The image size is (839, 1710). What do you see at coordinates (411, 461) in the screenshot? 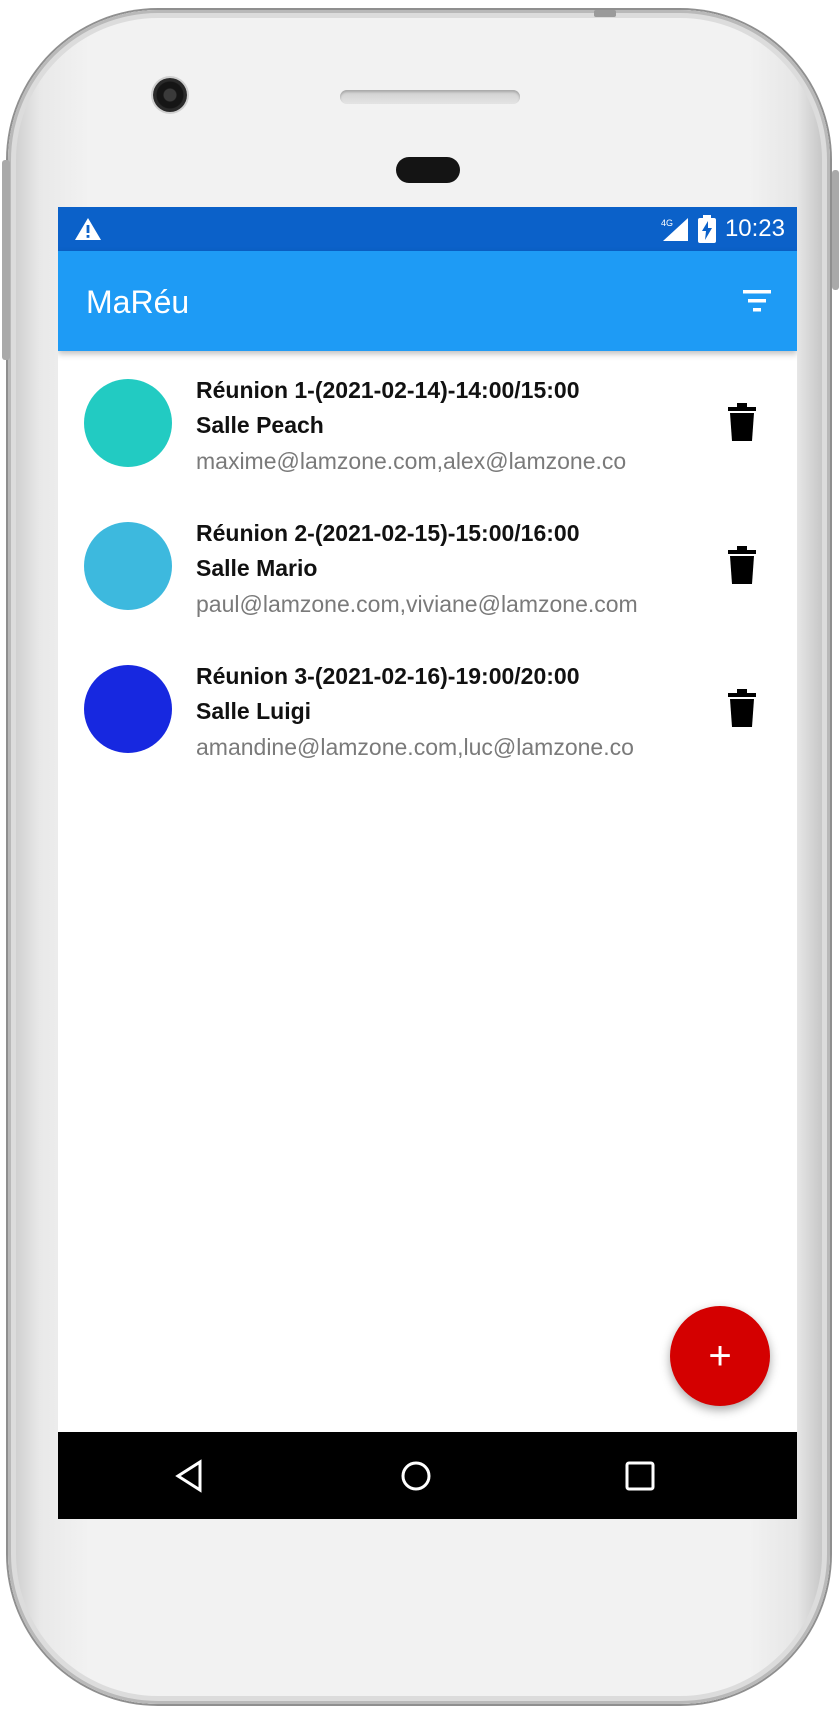
I see `meeting-participants: maxime@lamzone.com,alex@lamzone.co` at bounding box center [411, 461].